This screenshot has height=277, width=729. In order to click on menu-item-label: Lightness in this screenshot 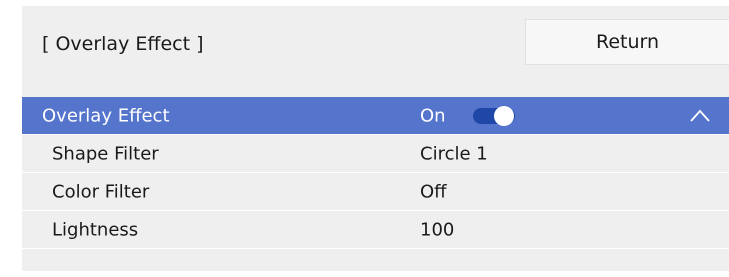, I will do `click(95, 229)`.